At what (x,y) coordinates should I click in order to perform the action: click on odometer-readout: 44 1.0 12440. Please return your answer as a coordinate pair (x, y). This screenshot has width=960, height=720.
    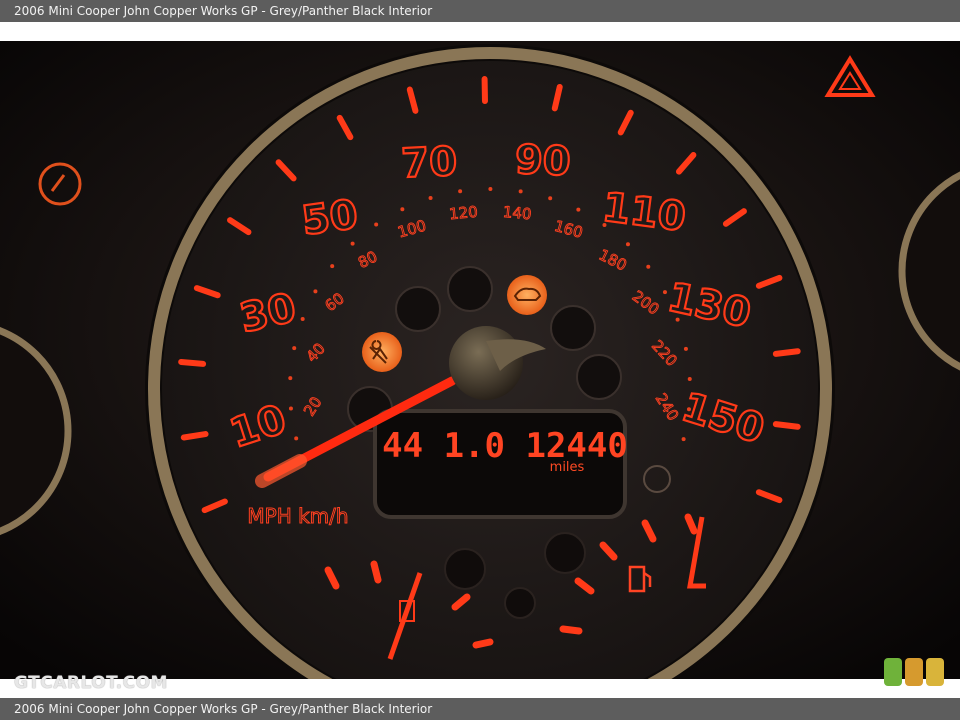
    Looking at the image, I should click on (505, 446).